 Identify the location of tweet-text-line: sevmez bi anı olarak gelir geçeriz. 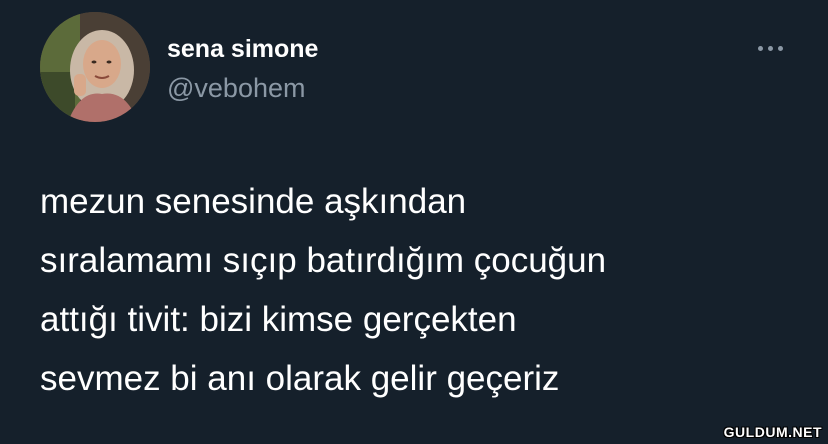
(300, 378).